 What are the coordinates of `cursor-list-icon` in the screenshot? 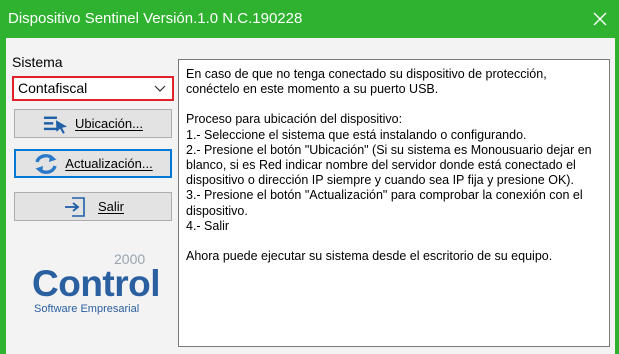 It's located at (56, 124).